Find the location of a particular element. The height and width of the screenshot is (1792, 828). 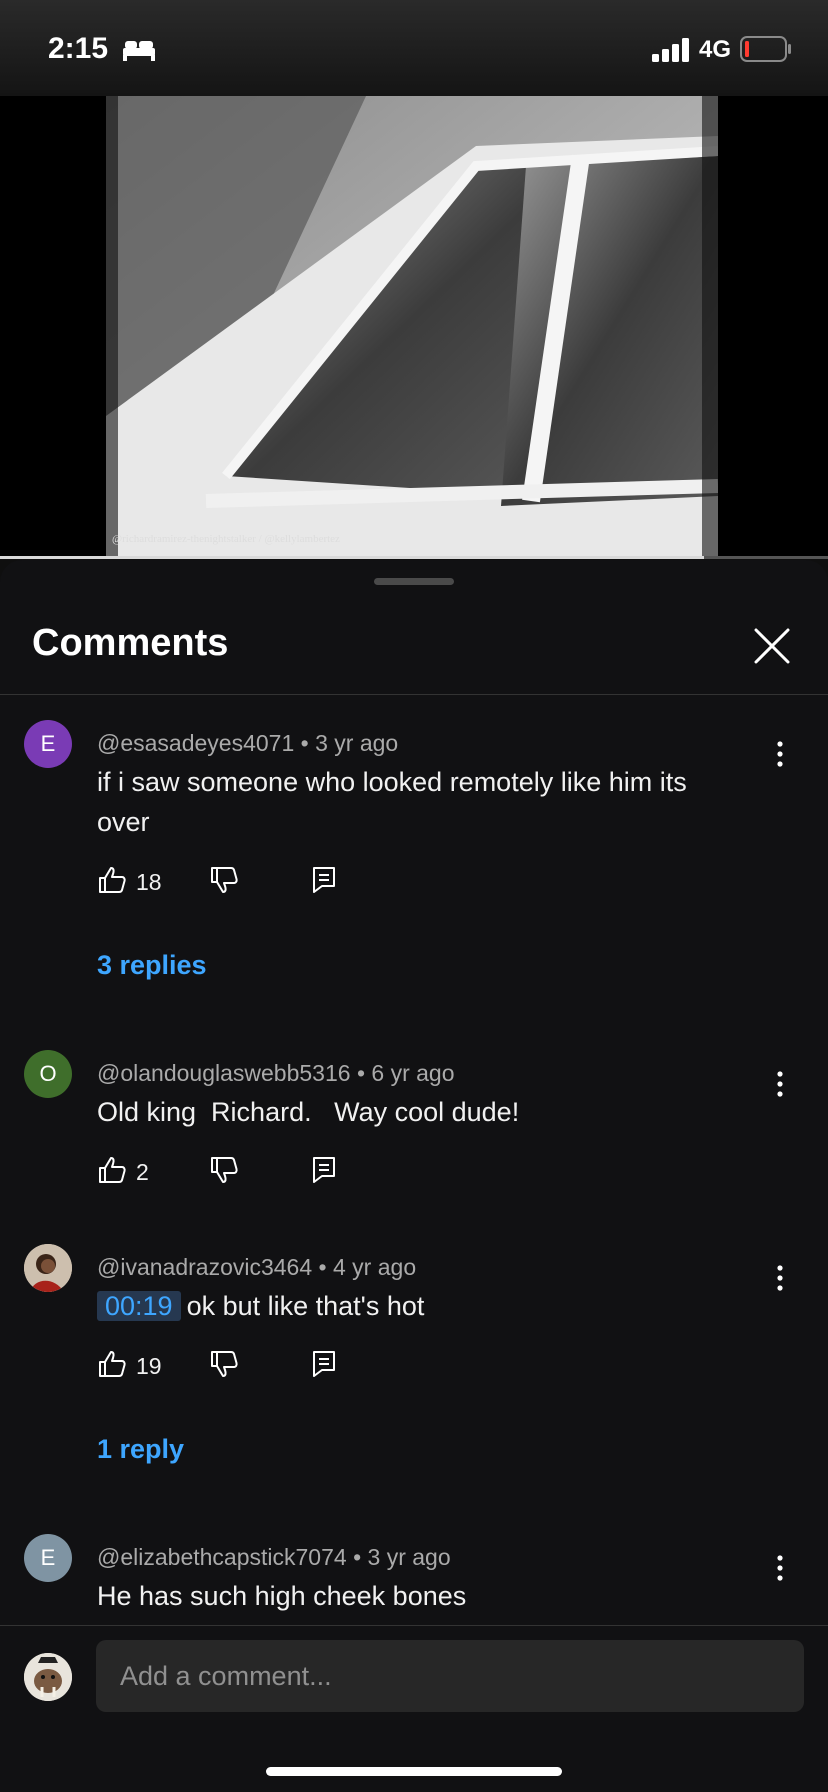

comment-author: @elizabethcapstick7074 is located at coordinates (222, 1557).